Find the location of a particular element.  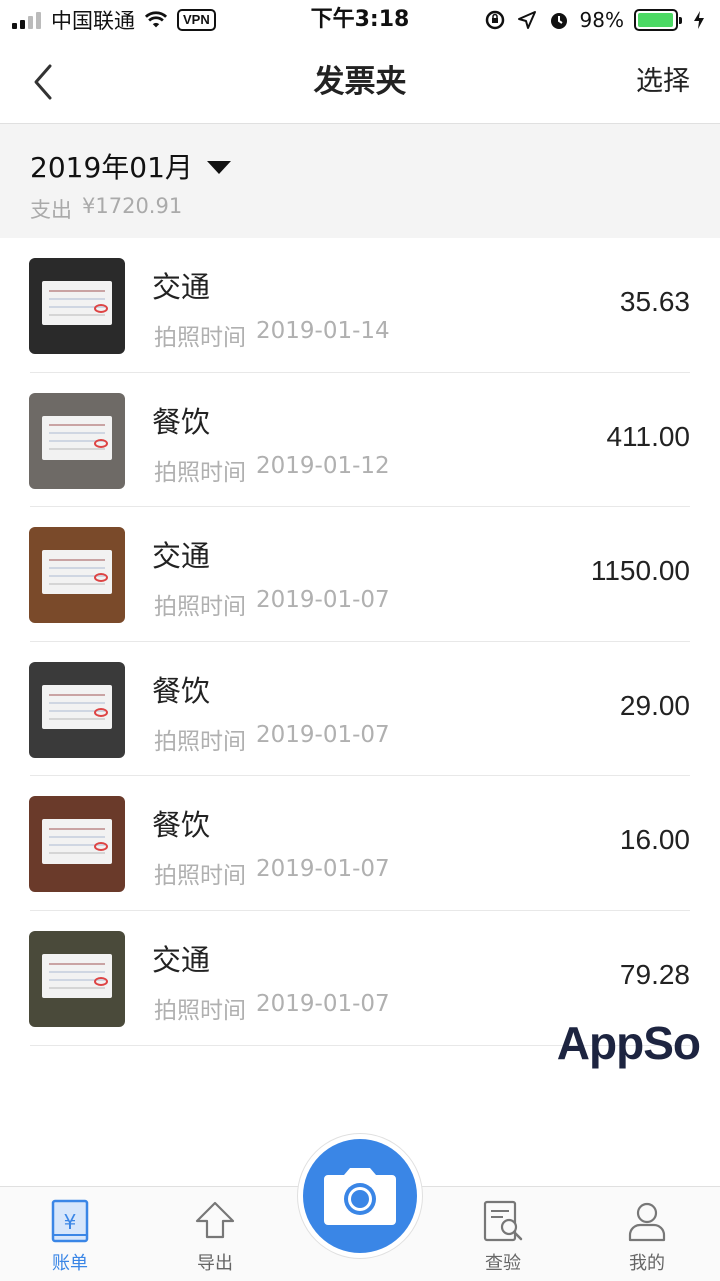

month-label: 2019年01月 is located at coordinates (111, 167).